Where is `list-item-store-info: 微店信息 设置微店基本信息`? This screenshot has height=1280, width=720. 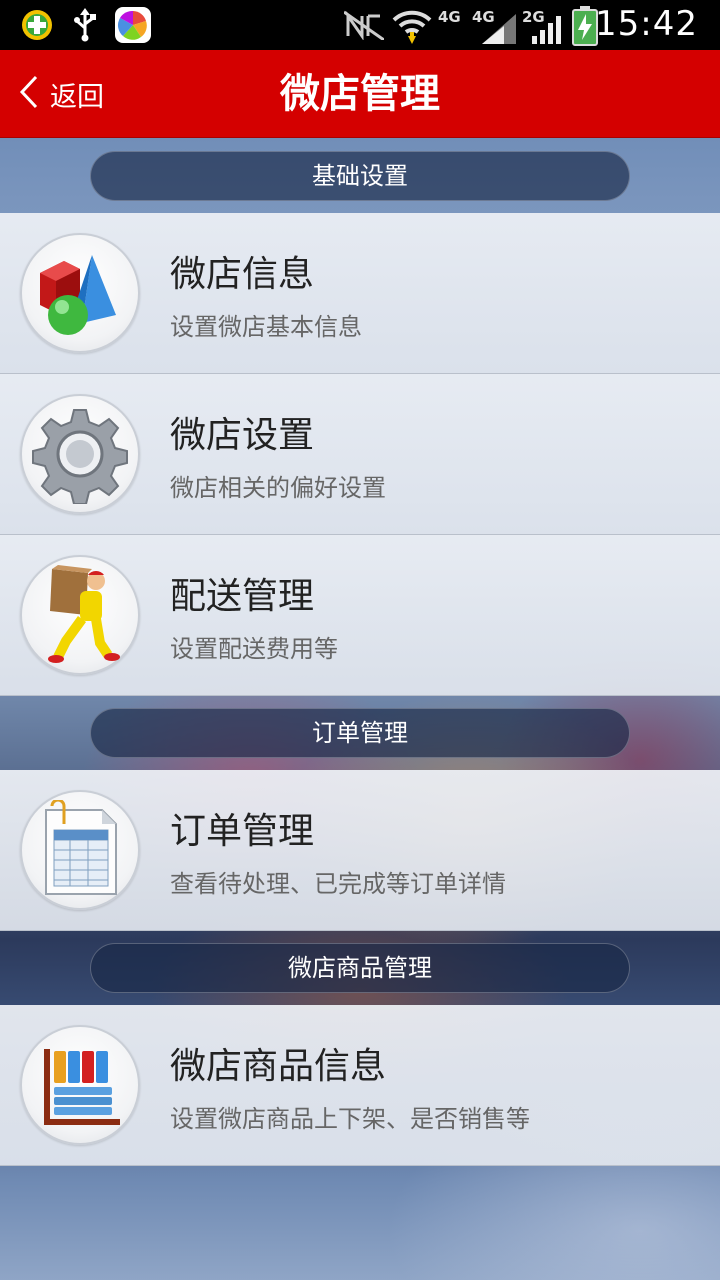 list-item-store-info: 微店信息 设置微店基本信息 is located at coordinates (360, 293).